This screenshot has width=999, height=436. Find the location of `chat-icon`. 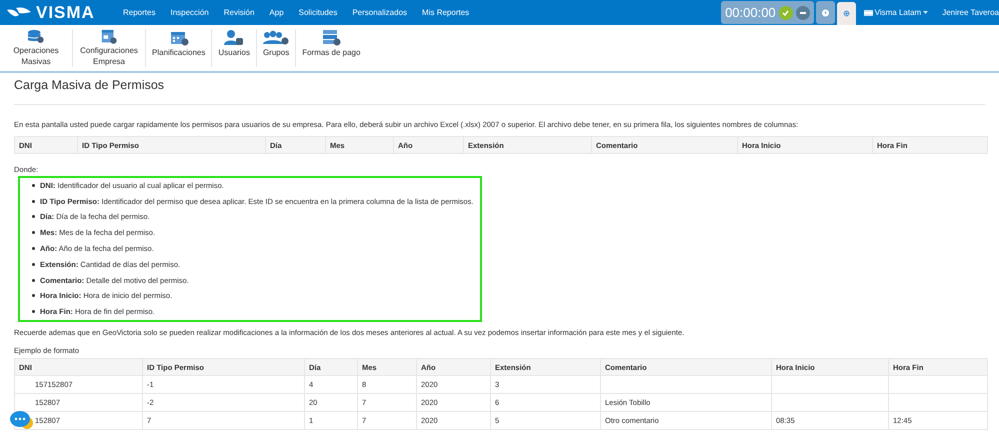

chat-icon is located at coordinates (22, 421).